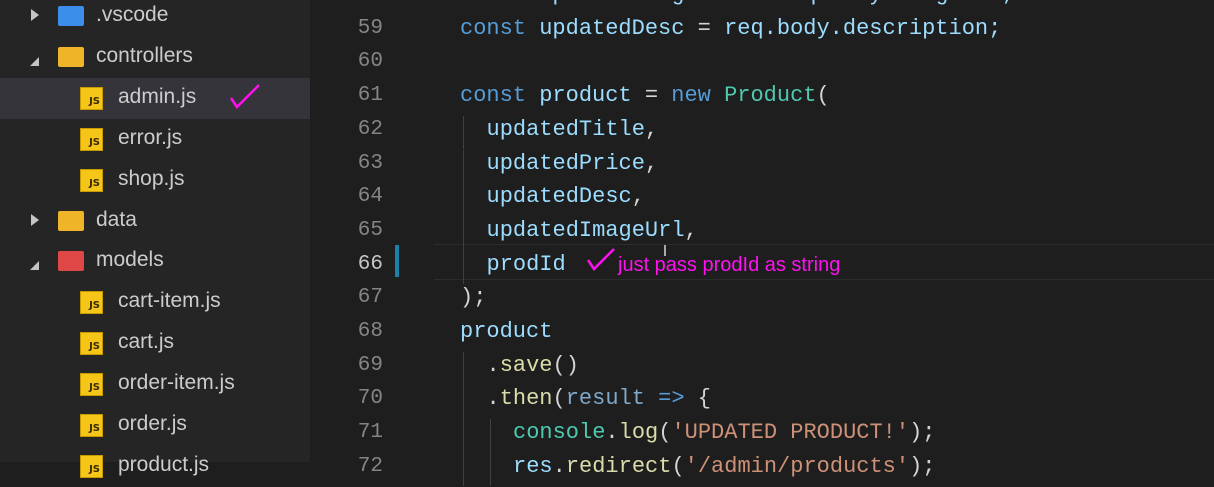 This screenshot has width=1214, height=487. What do you see at coordinates (600, 259) in the screenshot?
I see `annotation-checkmark-prodid` at bounding box center [600, 259].